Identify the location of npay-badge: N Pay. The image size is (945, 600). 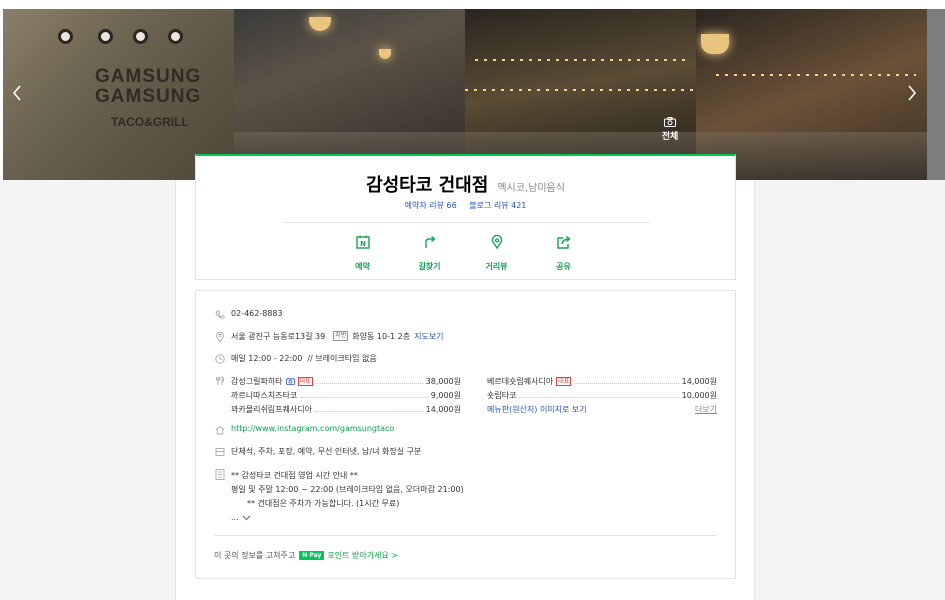
(312, 555).